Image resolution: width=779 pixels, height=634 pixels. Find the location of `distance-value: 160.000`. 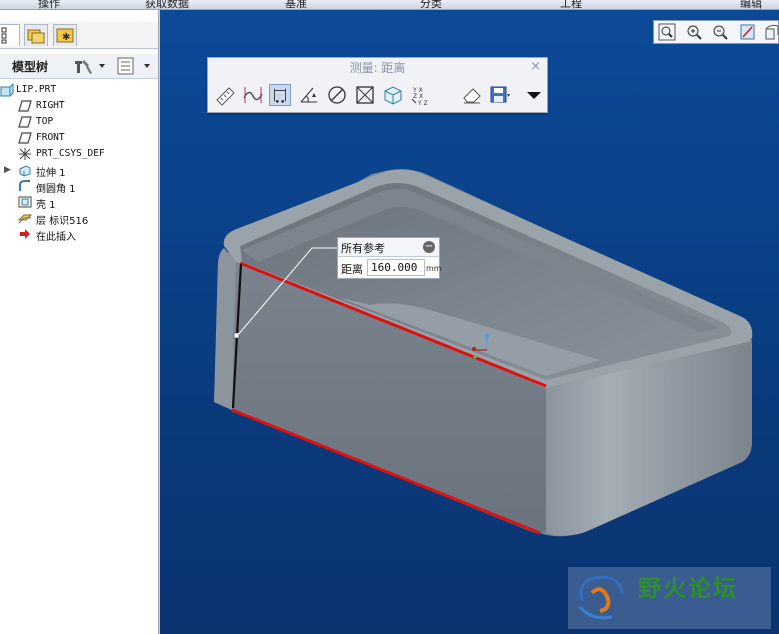

distance-value: 160.000 is located at coordinates (394, 267).